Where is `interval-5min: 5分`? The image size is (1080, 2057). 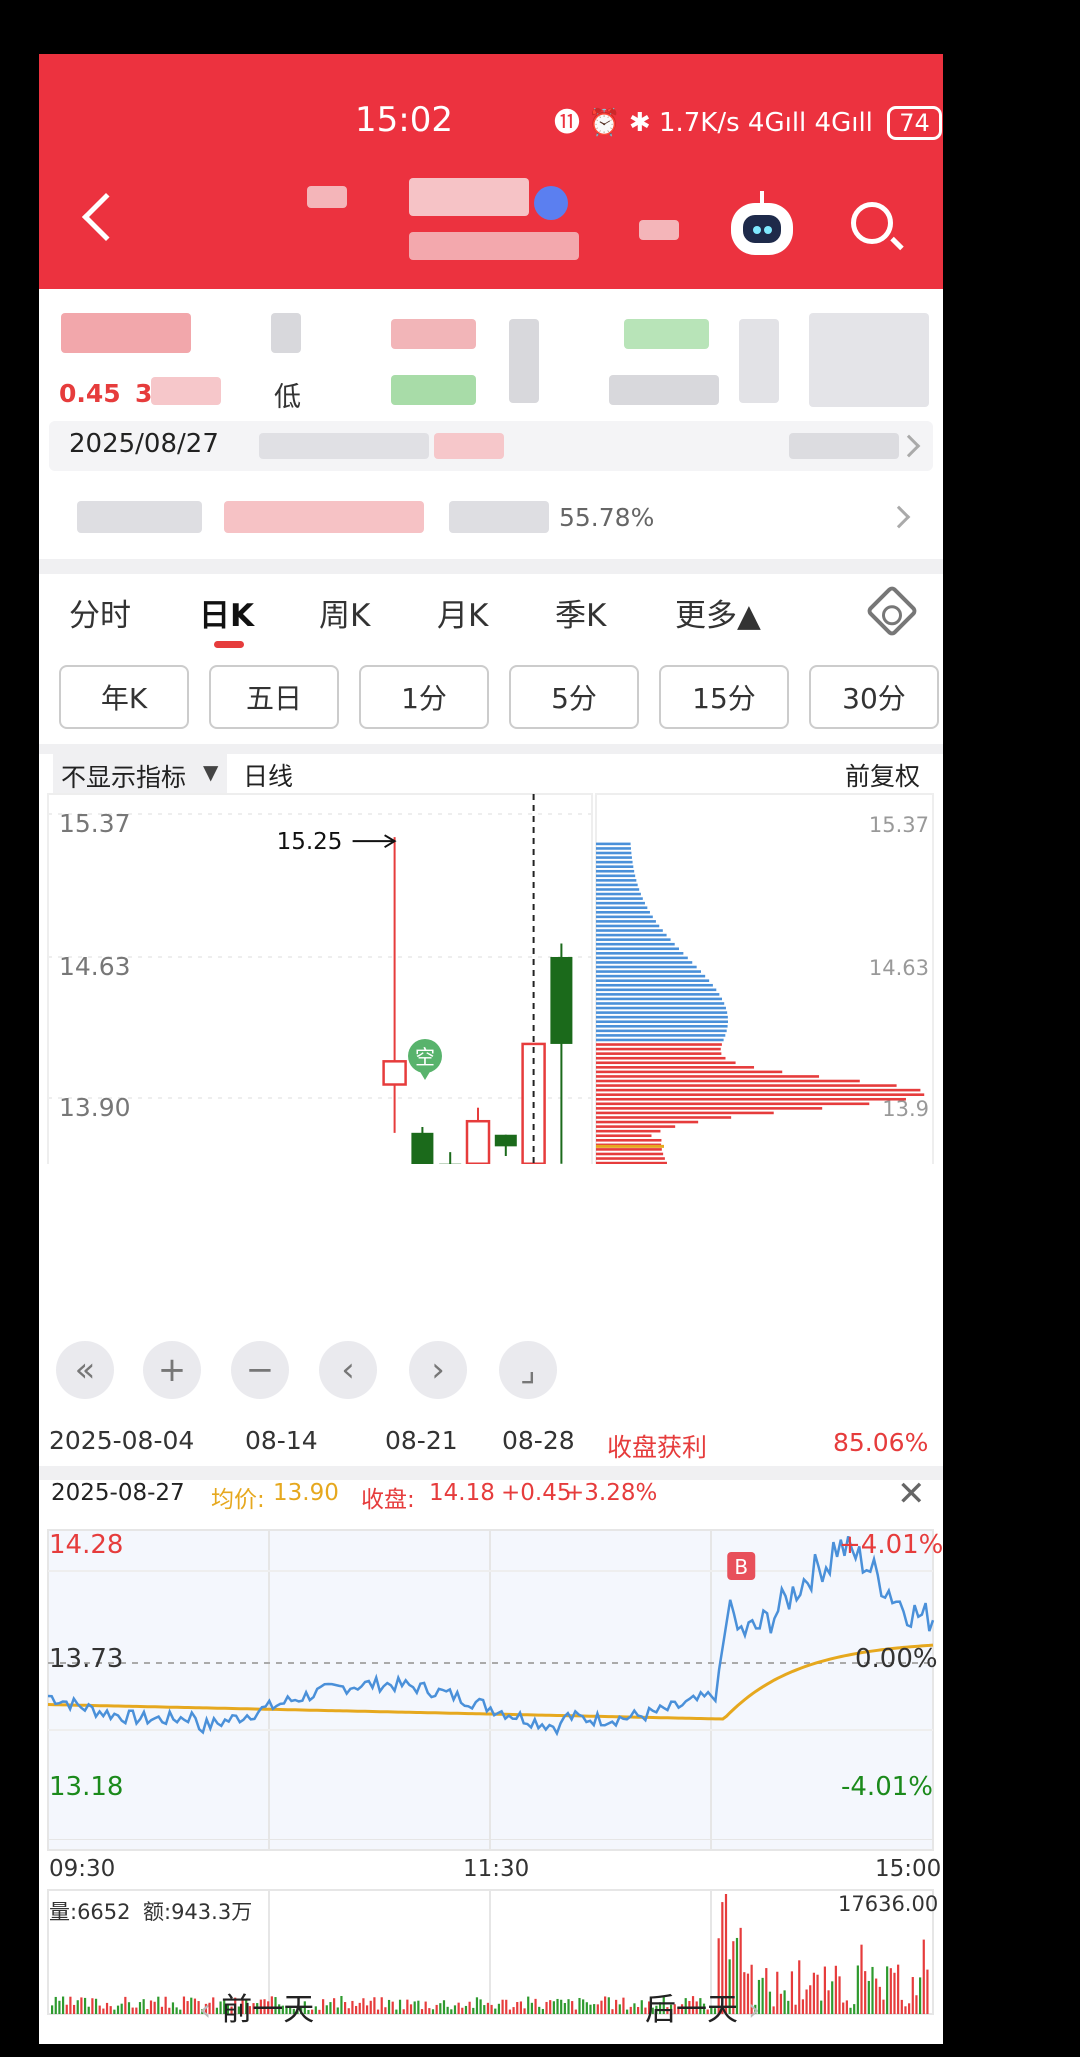 interval-5min: 5分 is located at coordinates (574, 697).